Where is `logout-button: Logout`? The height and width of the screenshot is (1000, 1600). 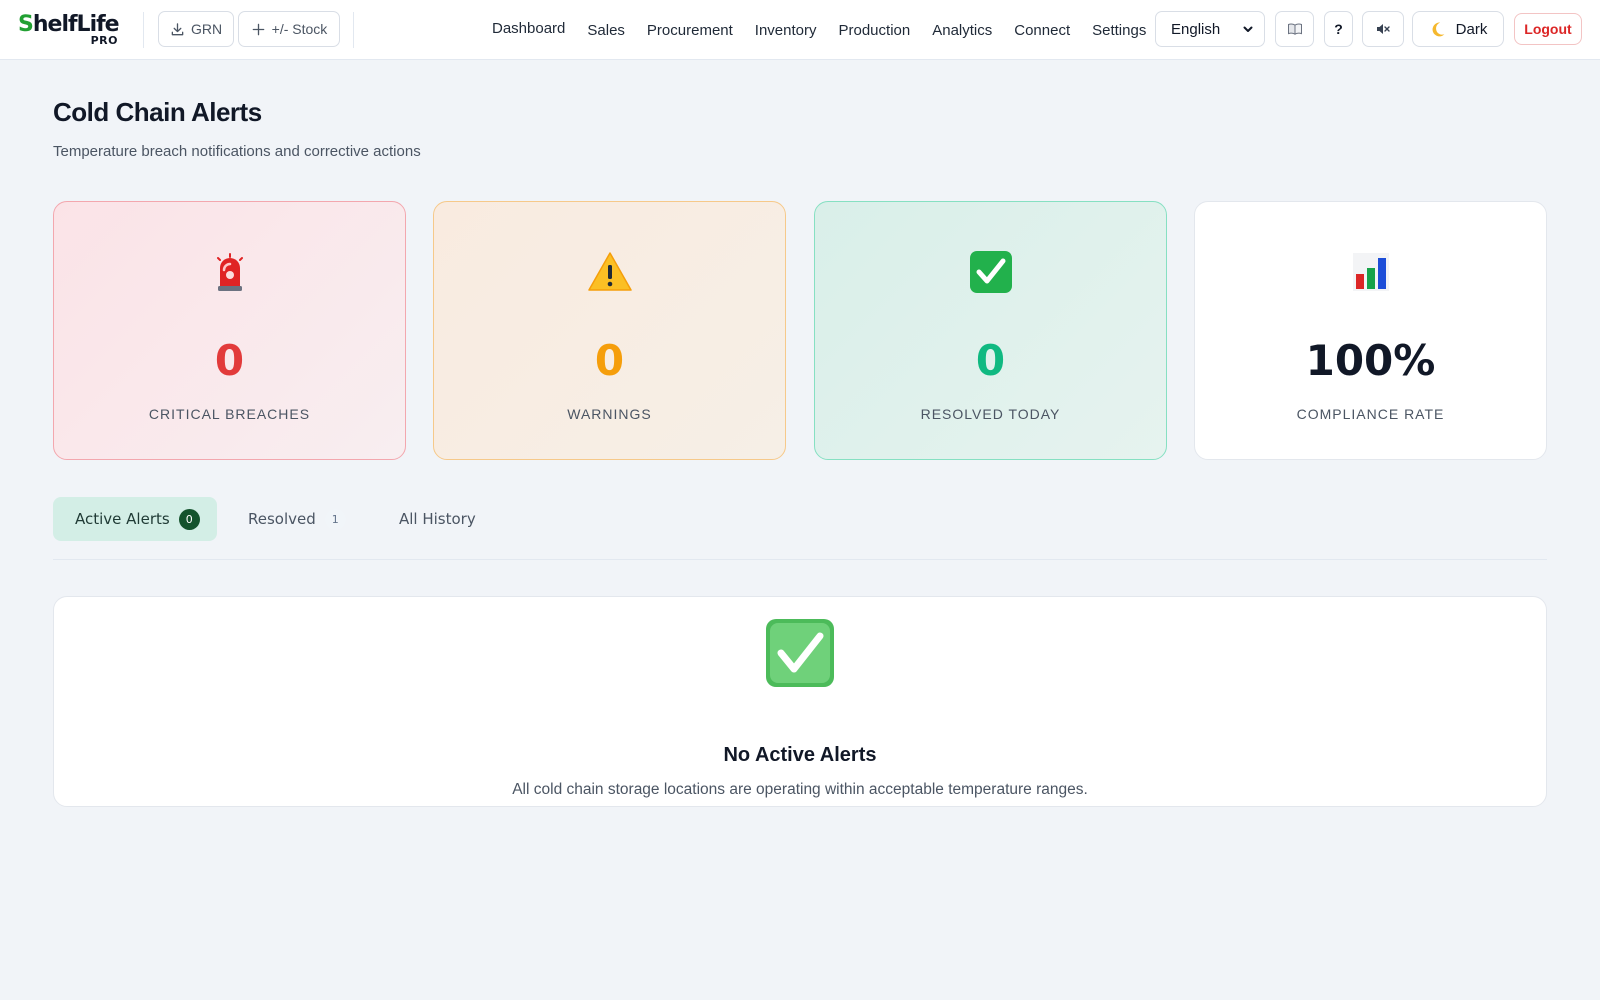
logout-button: Logout is located at coordinates (1548, 29).